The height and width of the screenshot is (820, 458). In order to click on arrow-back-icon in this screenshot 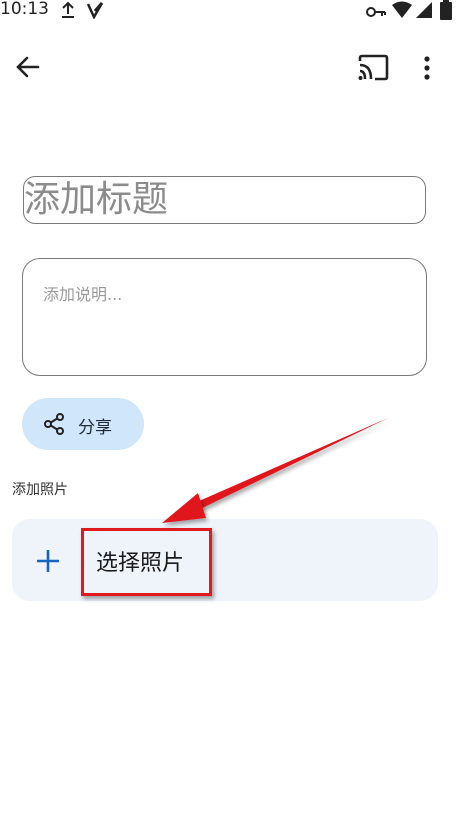, I will do `click(28, 67)`.